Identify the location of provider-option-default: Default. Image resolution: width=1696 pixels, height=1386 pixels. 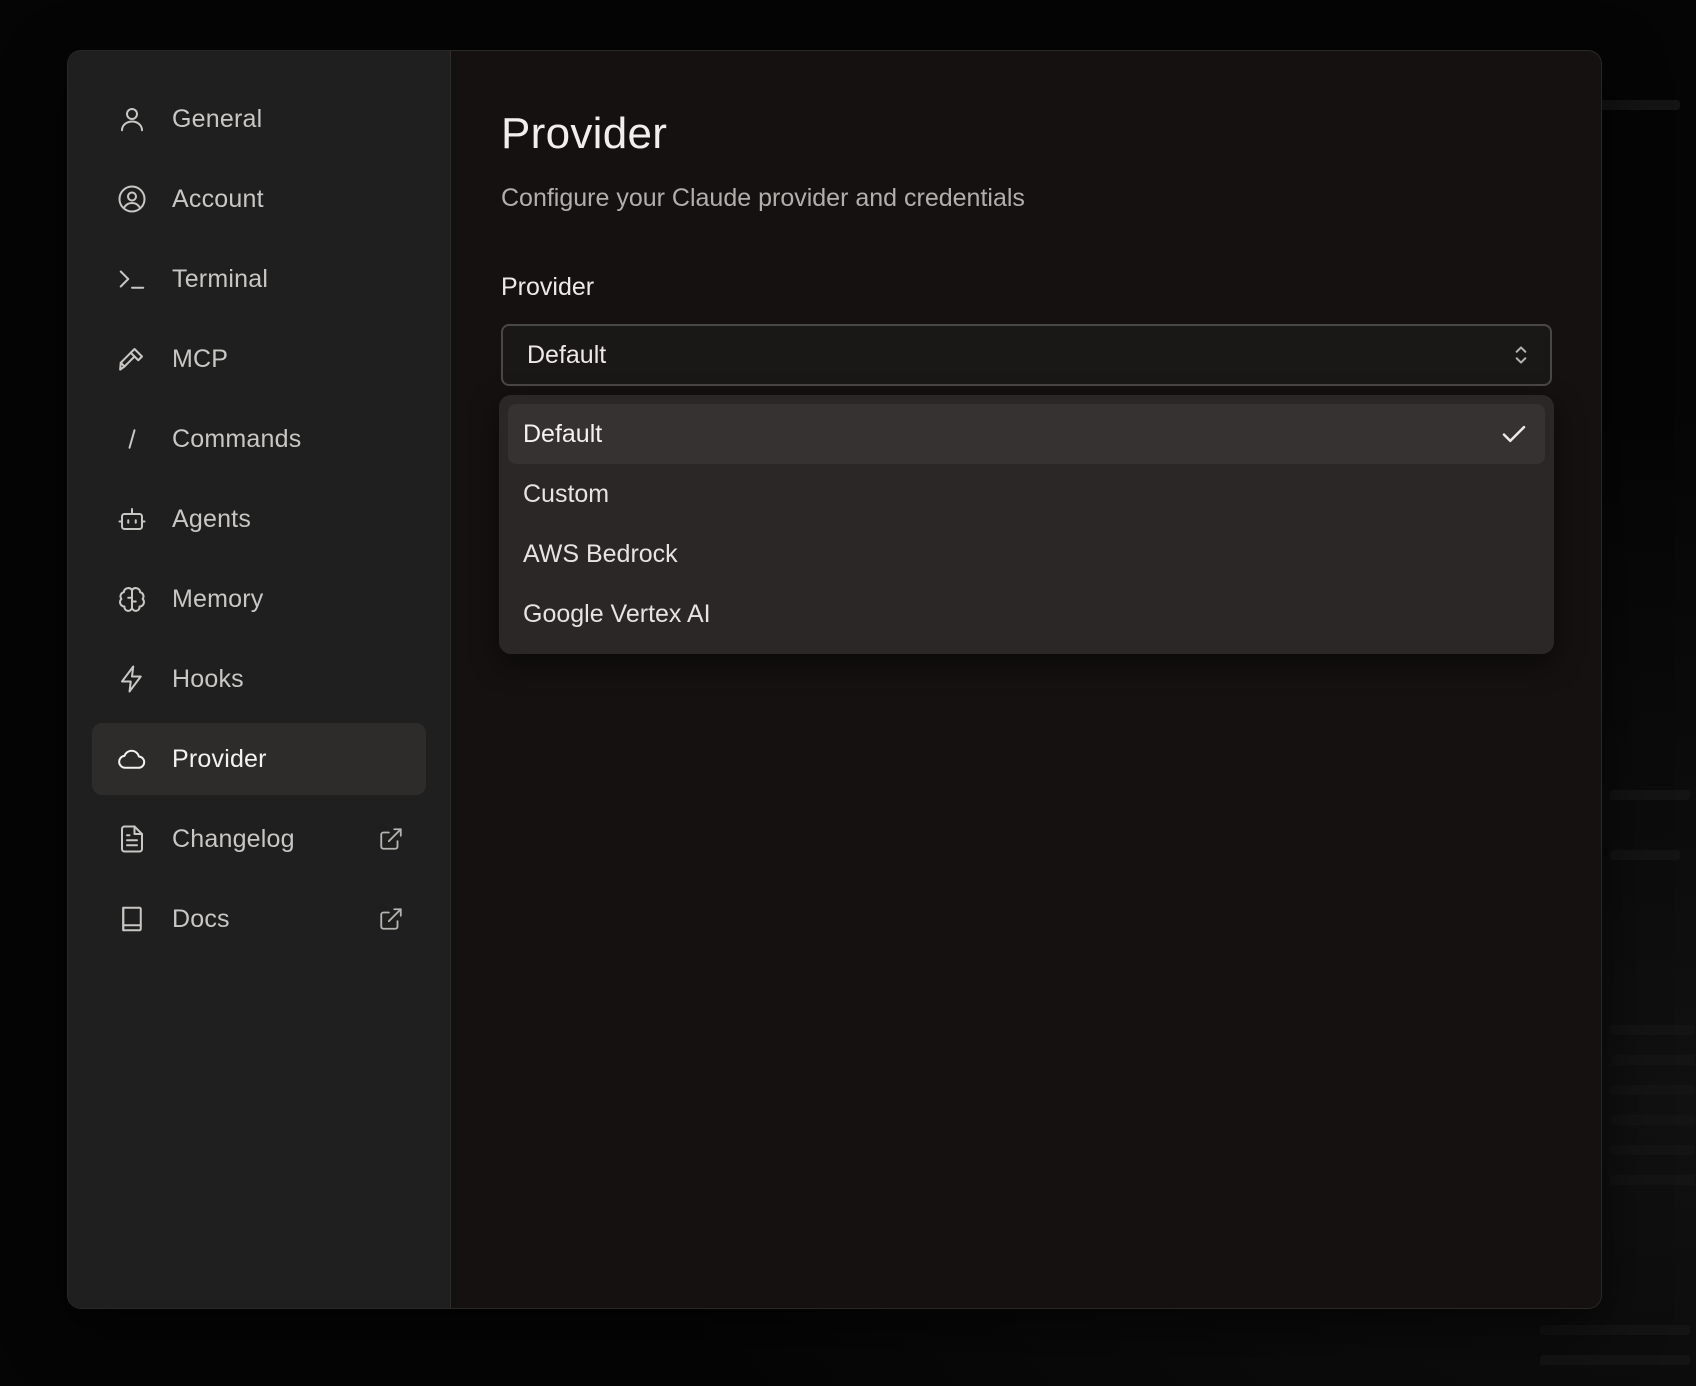
(1026, 434).